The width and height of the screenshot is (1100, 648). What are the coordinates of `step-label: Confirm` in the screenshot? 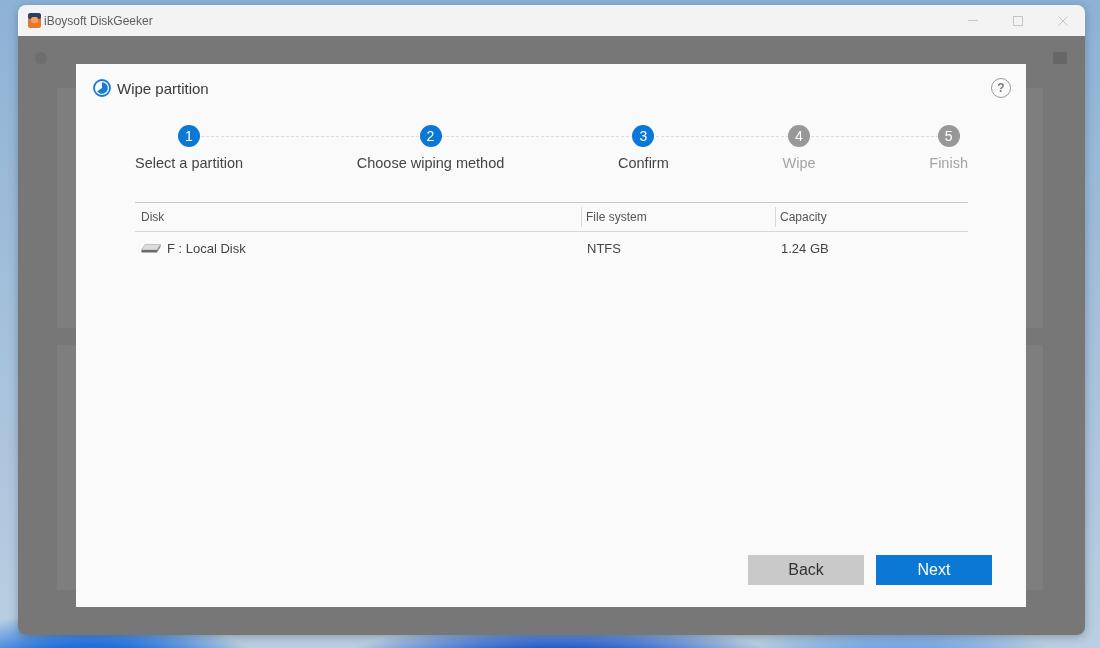 It's located at (643, 163).